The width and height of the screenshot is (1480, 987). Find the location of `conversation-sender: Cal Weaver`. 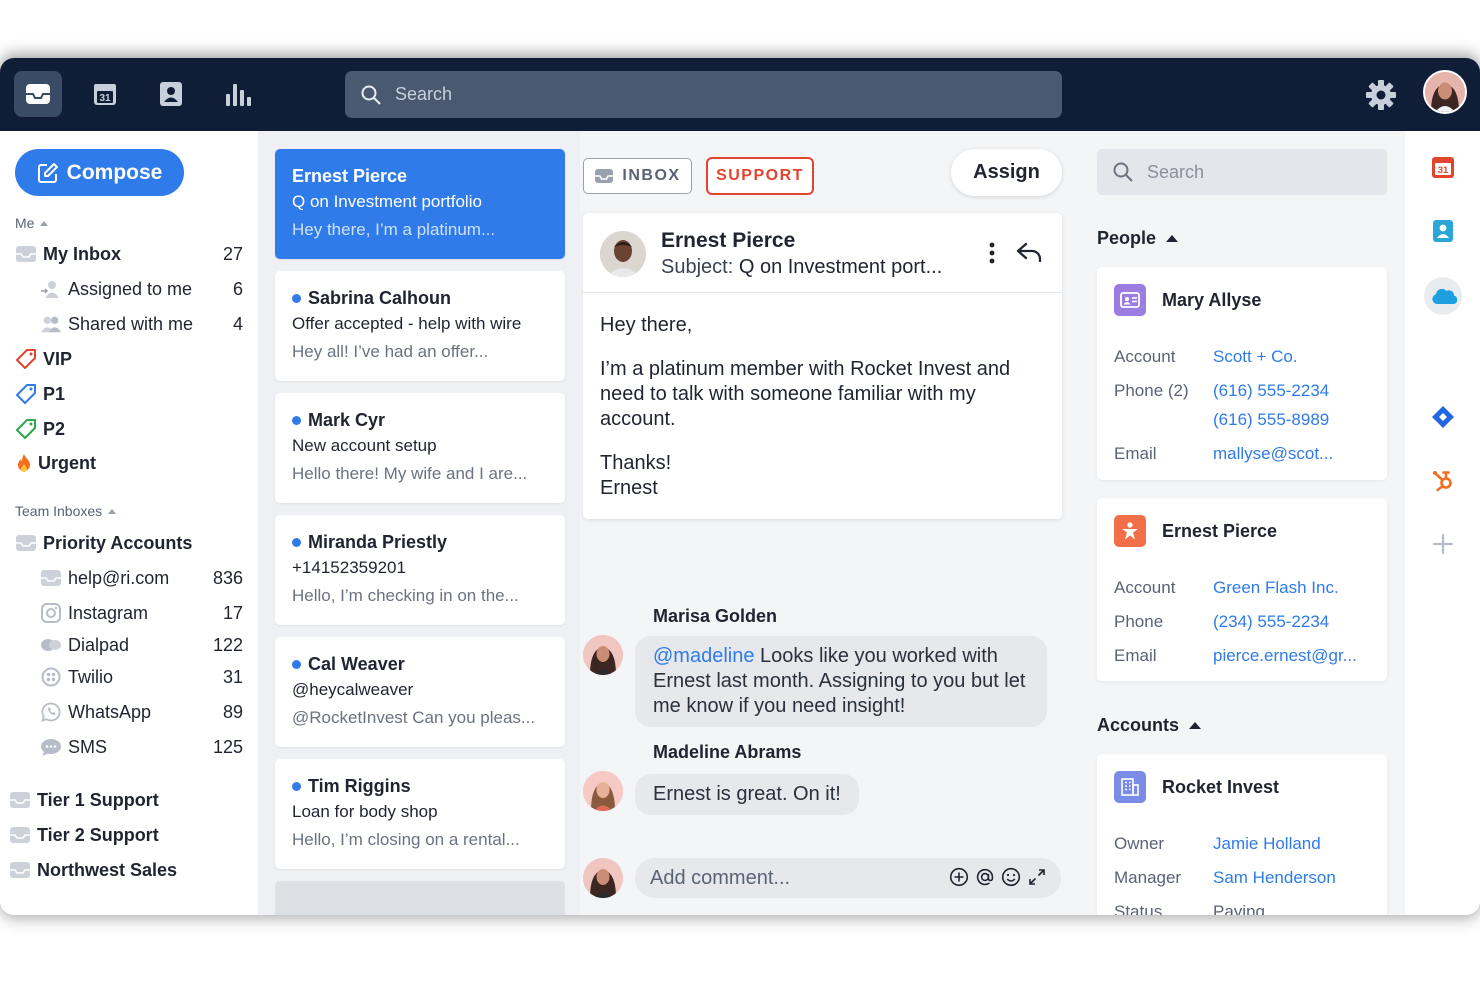

conversation-sender: Cal Weaver is located at coordinates (356, 663).